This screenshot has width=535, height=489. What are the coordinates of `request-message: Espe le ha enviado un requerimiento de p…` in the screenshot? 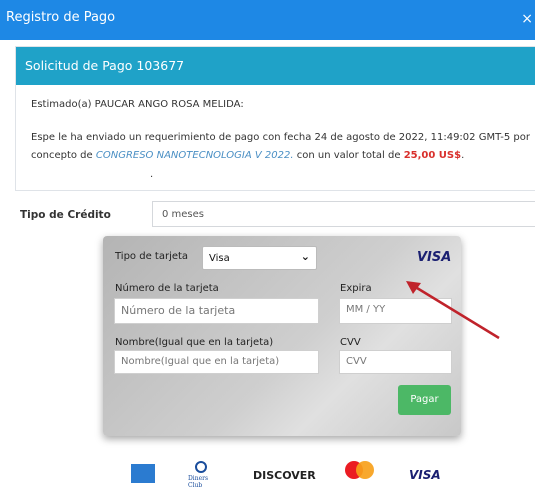 It's located at (281, 147).